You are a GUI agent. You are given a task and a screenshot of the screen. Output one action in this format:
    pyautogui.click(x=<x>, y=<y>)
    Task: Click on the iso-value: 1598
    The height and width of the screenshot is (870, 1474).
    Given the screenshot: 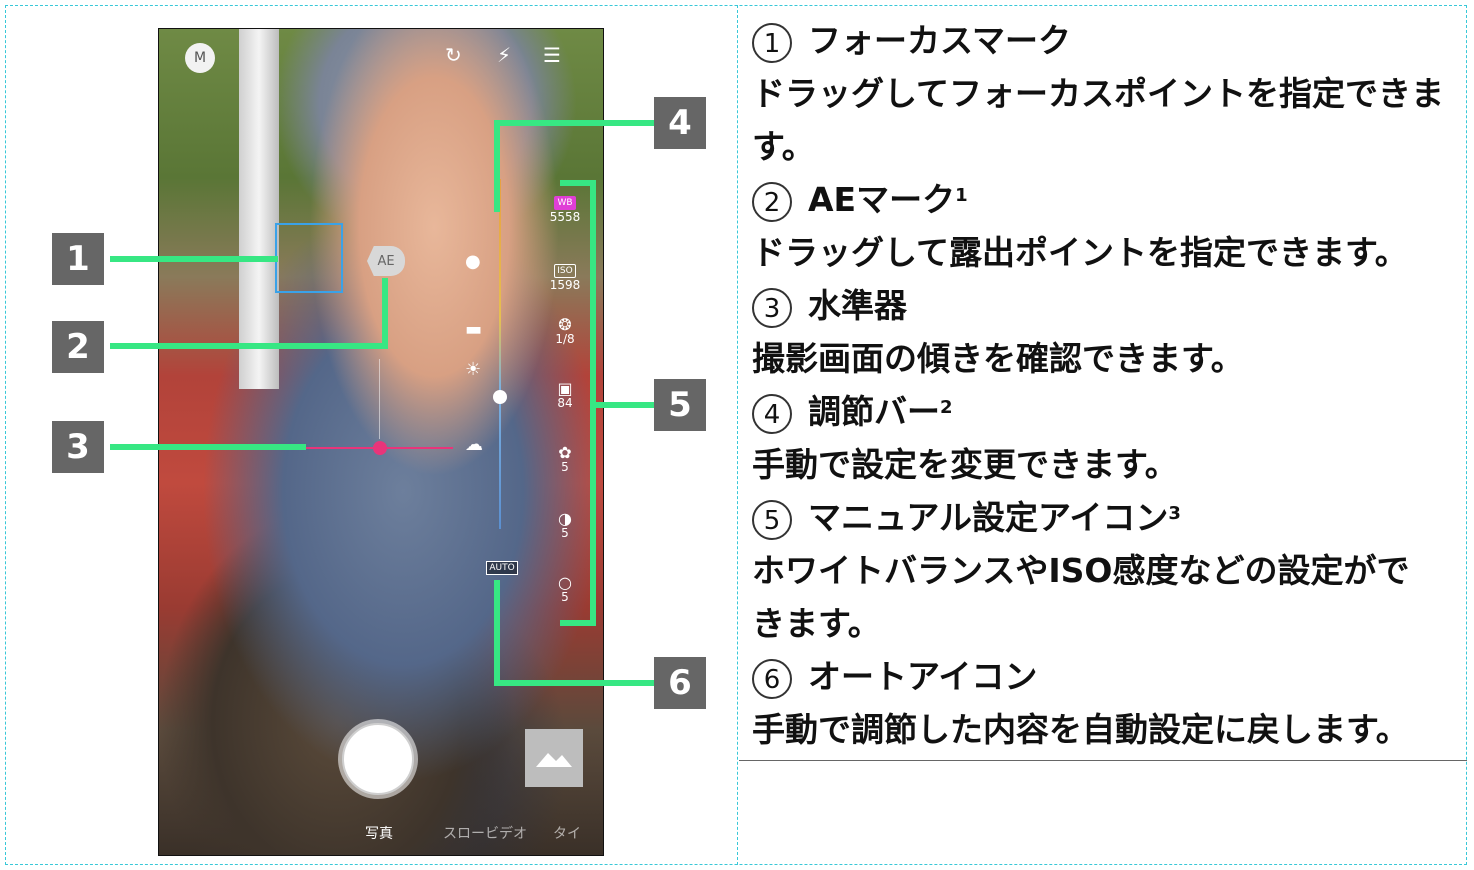 What is the action you would take?
    pyautogui.click(x=565, y=285)
    